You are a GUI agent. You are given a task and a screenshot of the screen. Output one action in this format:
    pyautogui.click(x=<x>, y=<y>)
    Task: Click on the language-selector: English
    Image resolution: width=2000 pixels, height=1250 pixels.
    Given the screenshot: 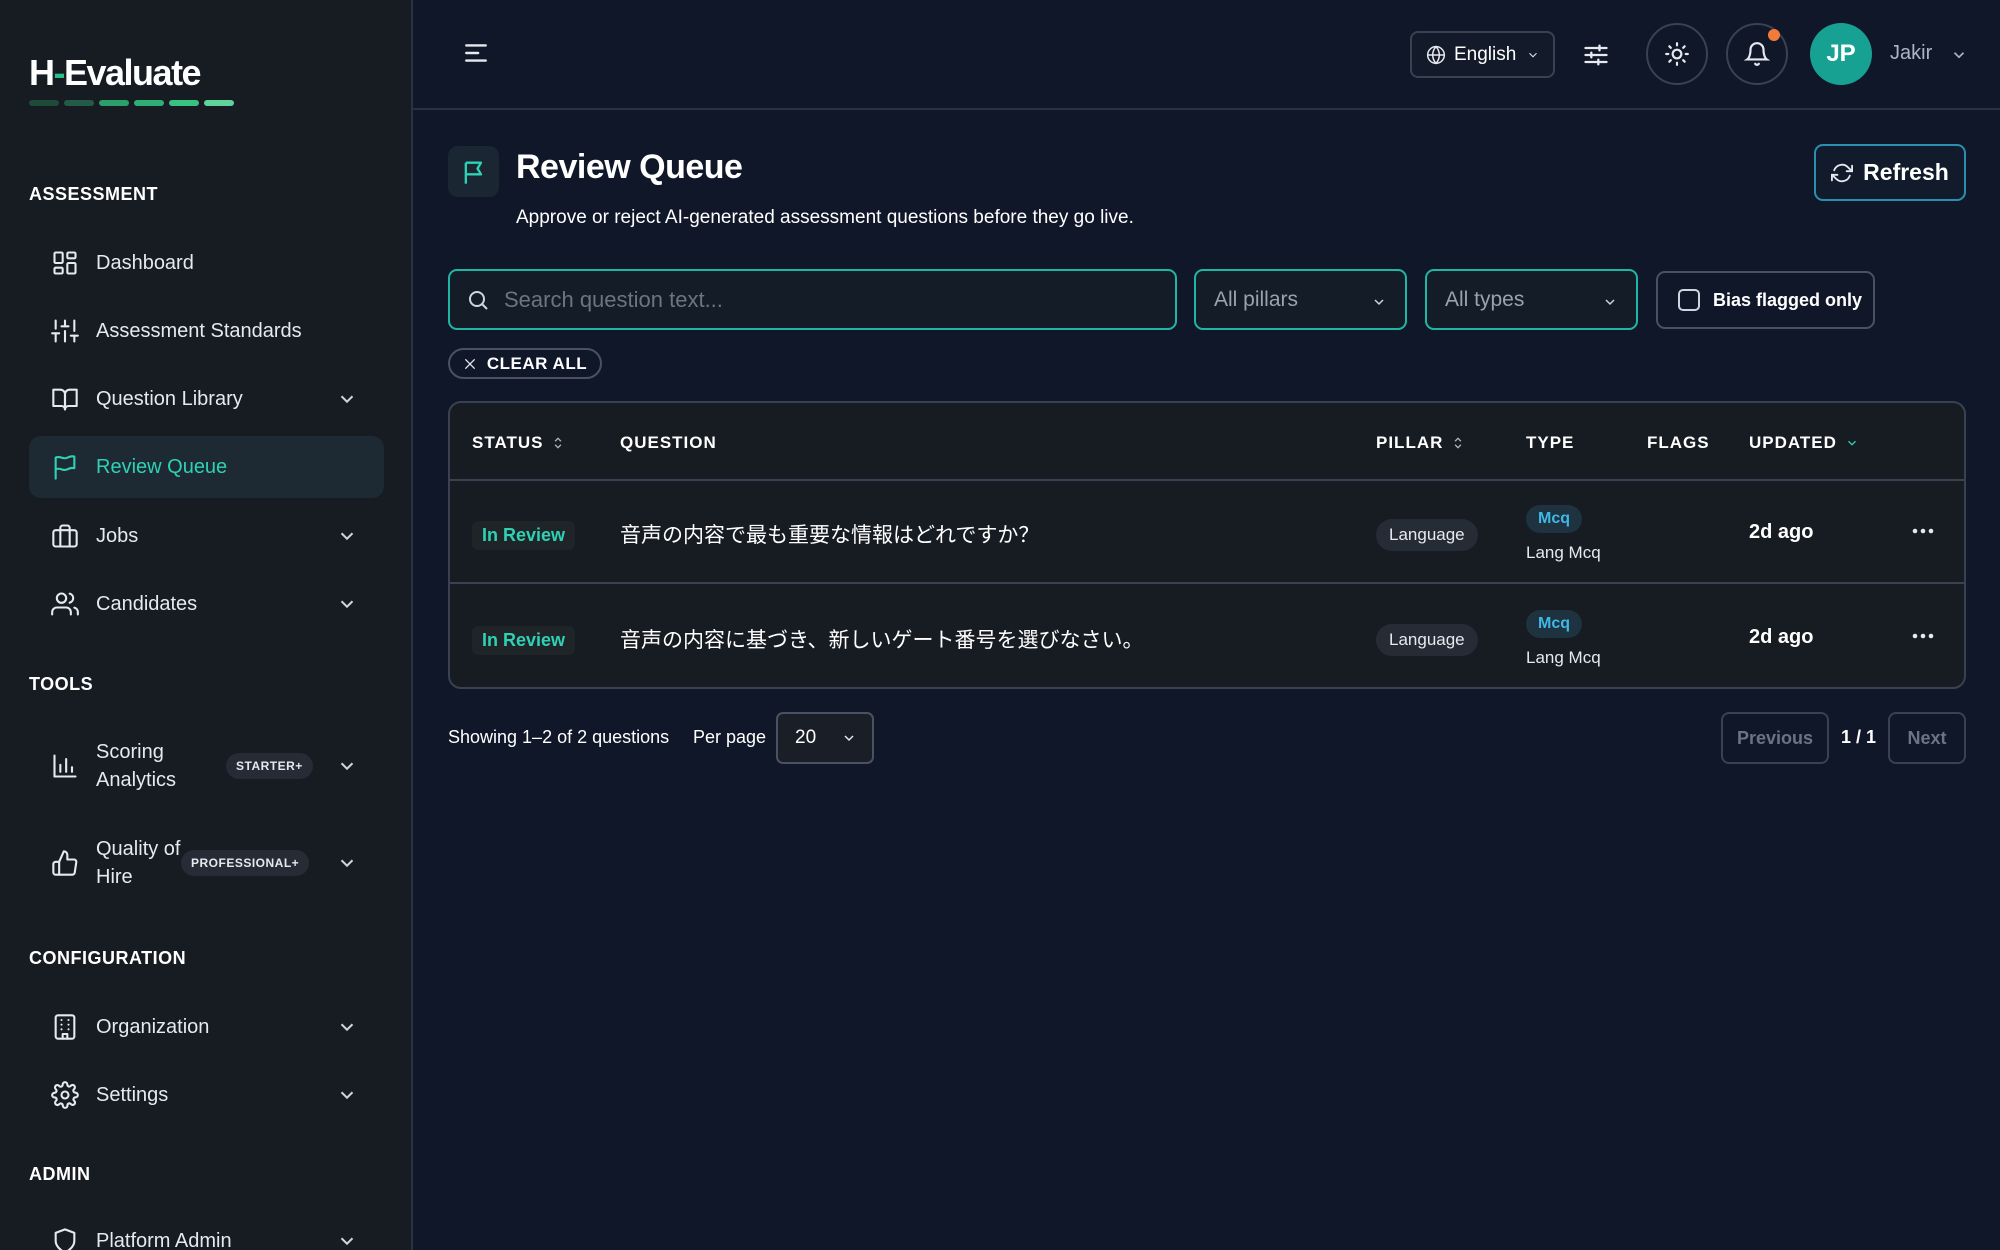 What is the action you would take?
    pyautogui.click(x=1482, y=54)
    